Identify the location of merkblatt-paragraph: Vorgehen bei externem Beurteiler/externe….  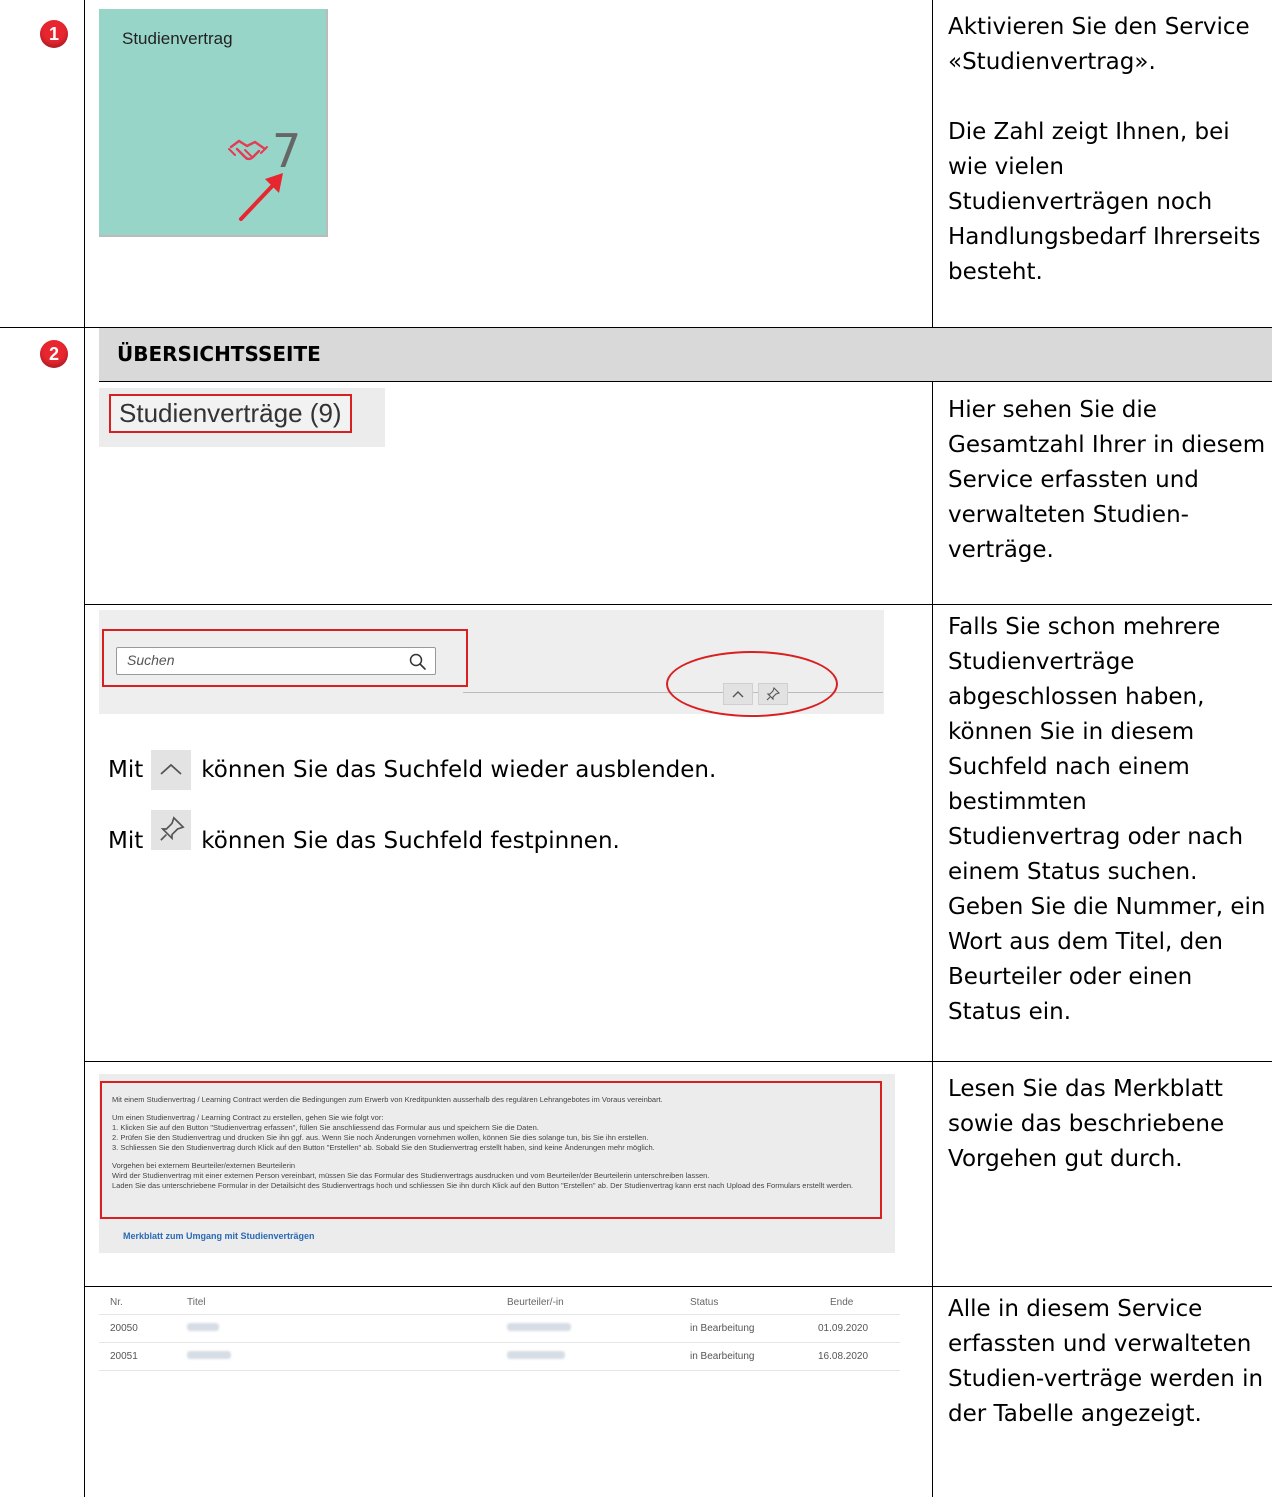
(483, 1175).